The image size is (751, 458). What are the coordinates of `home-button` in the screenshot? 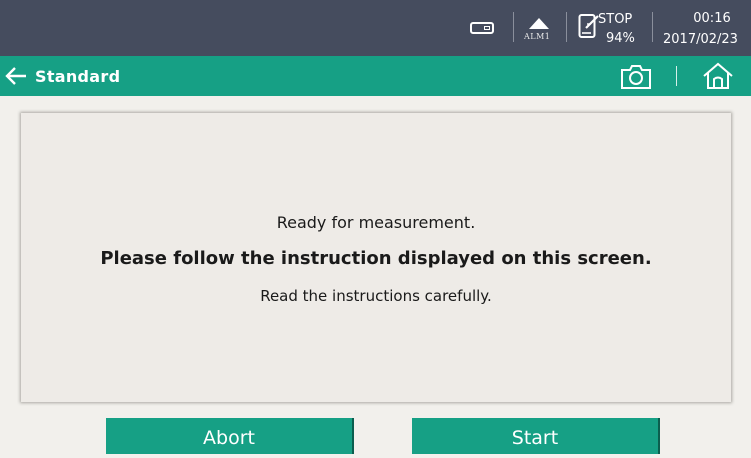 It's located at (718, 78).